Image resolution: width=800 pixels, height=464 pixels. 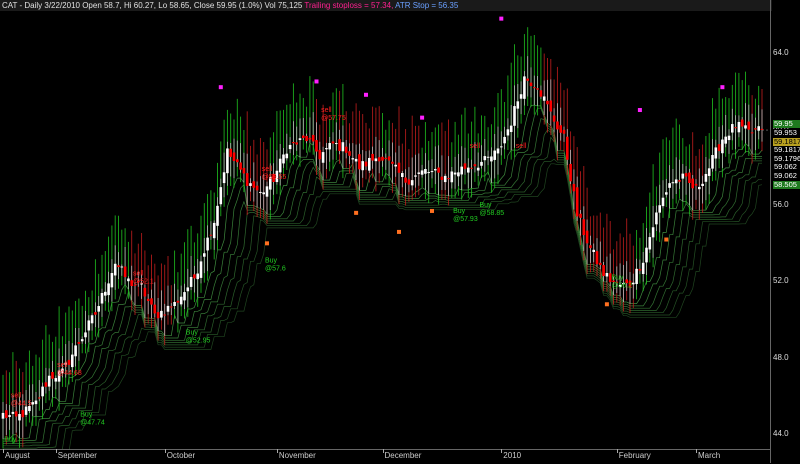 I want to click on header-symbol: CAT - Daily 3/22/2010, so click(x=41, y=5).